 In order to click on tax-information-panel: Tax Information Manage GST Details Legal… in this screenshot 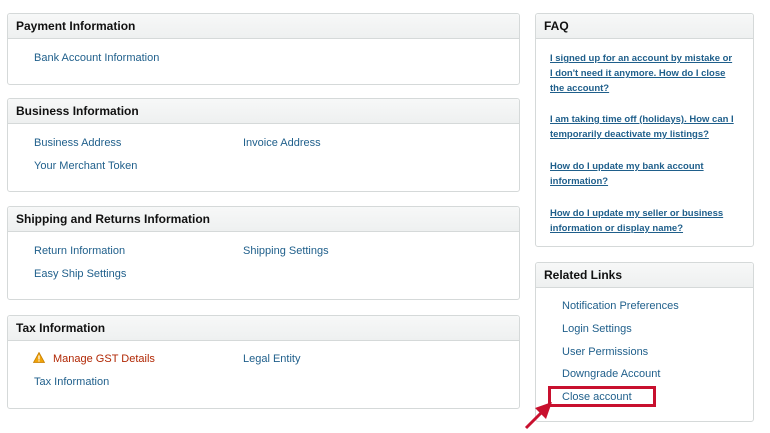, I will do `click(263, 362)`.